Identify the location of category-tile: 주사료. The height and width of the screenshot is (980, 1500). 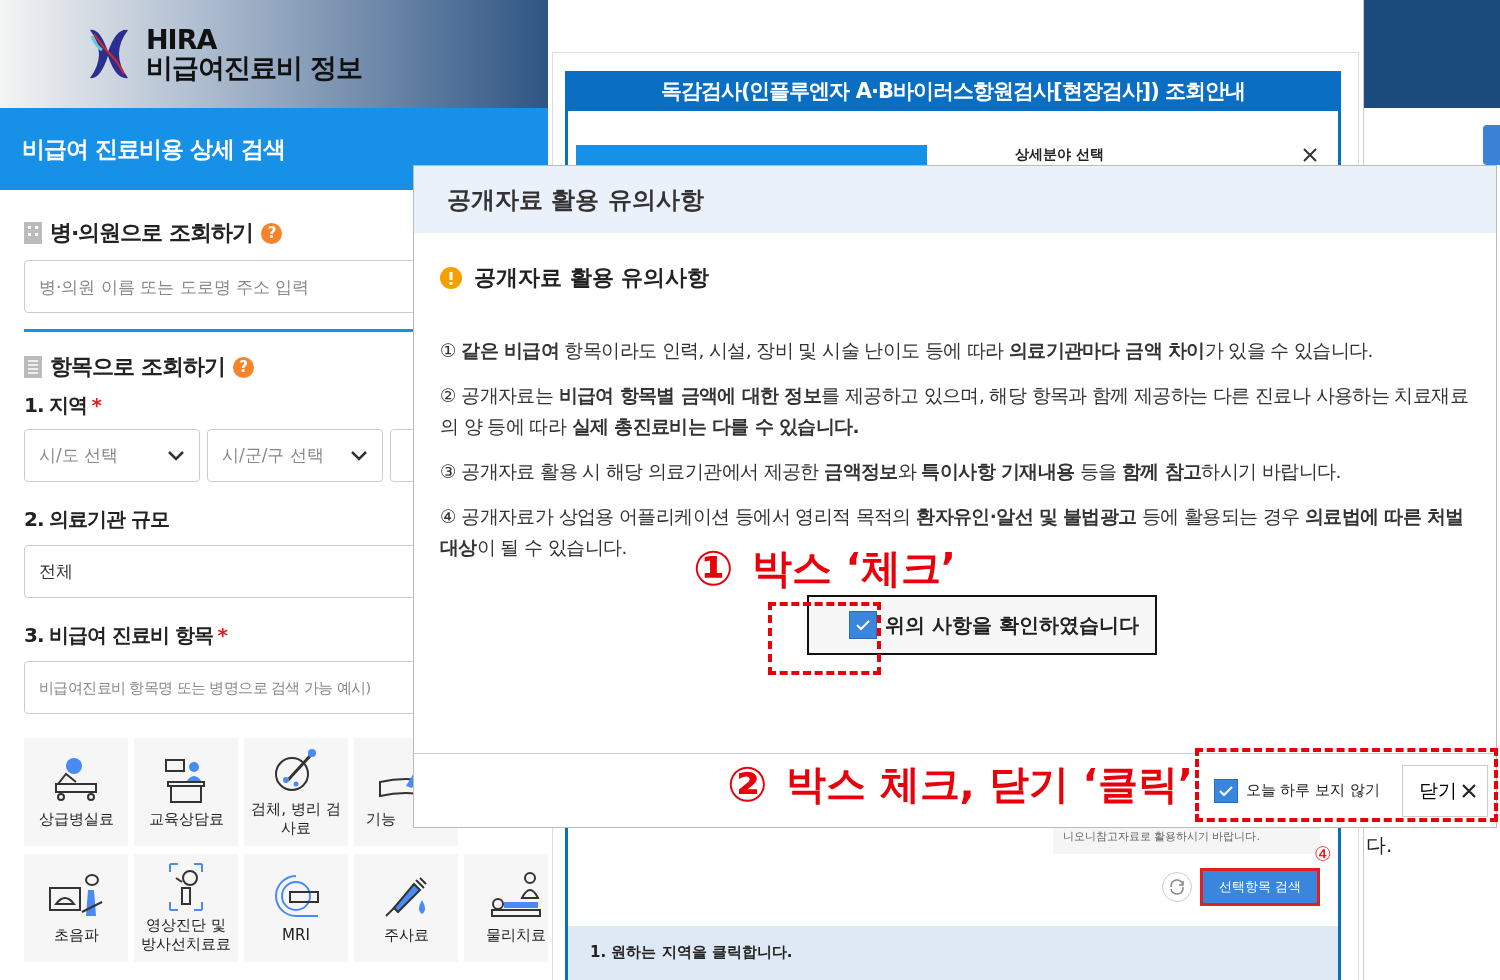
(406, 908).